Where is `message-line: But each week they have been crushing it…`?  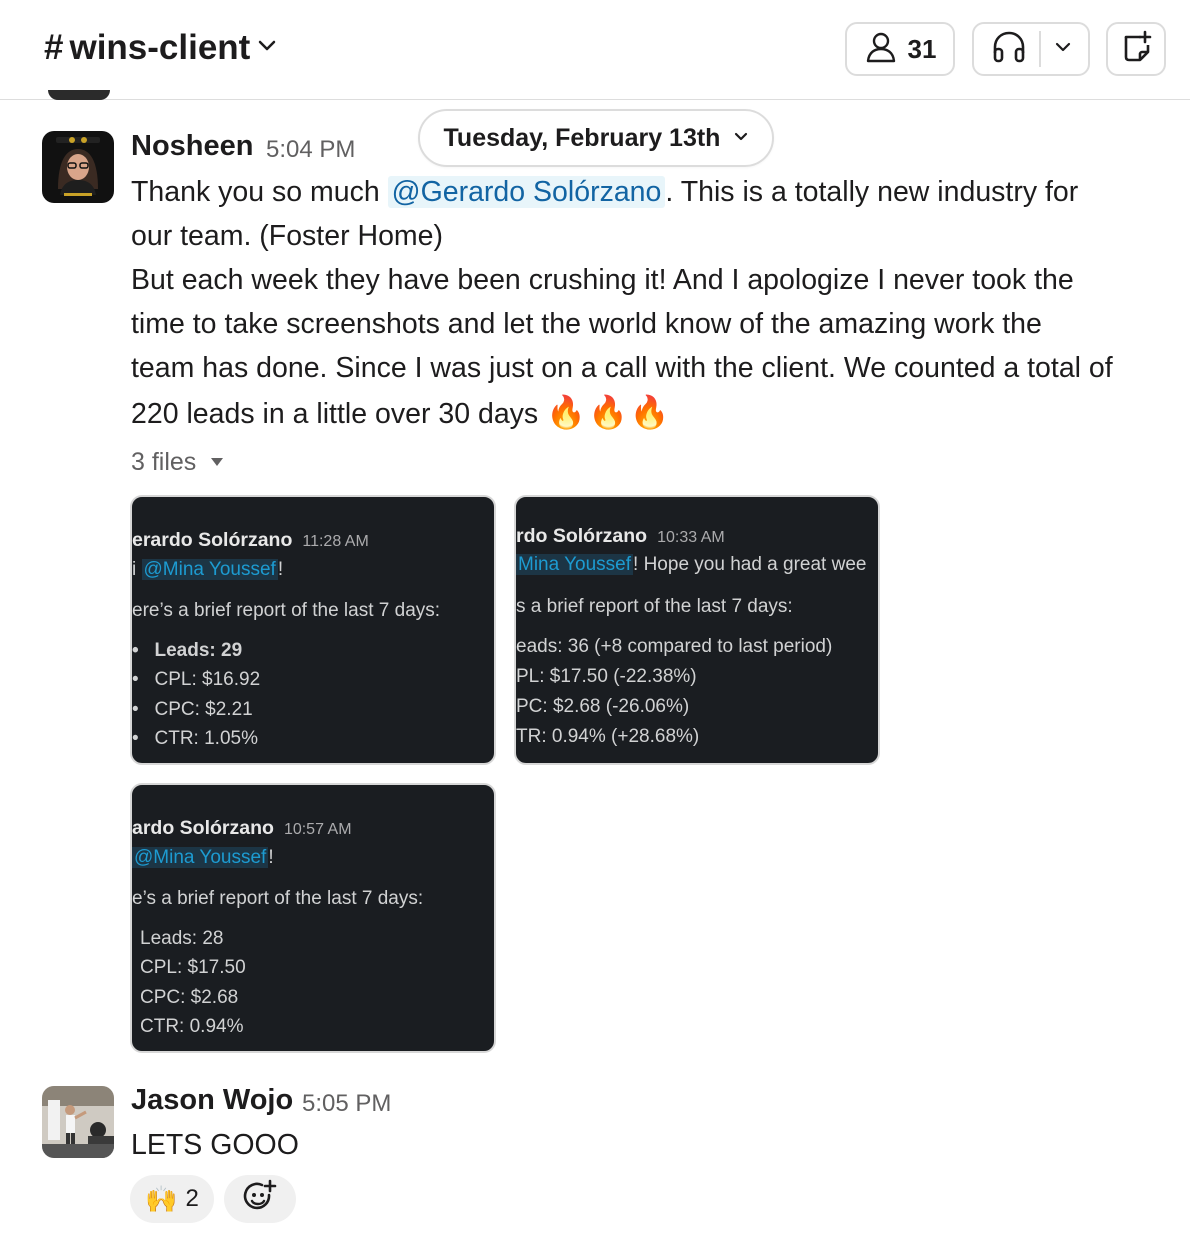 message-line: But each week they have been crushing it… is located at coordinates (602, 280).